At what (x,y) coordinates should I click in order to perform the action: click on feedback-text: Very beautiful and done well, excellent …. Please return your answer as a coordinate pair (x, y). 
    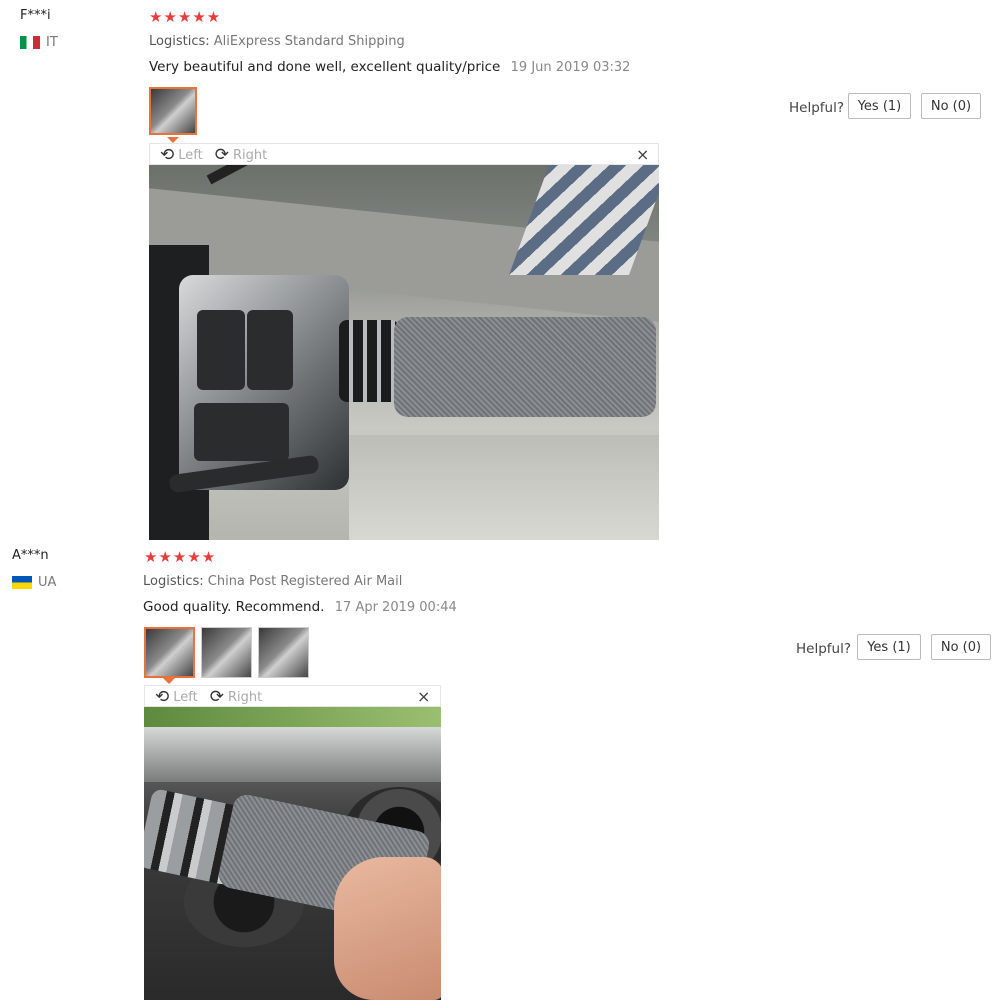
    Looking at the image, I should click on (325, 67).